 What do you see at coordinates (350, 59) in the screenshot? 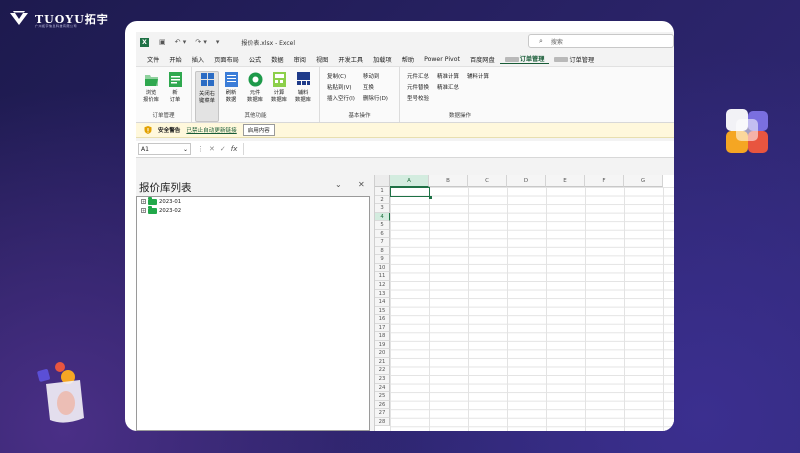
I see `tab-developer: 开发工具` at bounding box center [350, 59].